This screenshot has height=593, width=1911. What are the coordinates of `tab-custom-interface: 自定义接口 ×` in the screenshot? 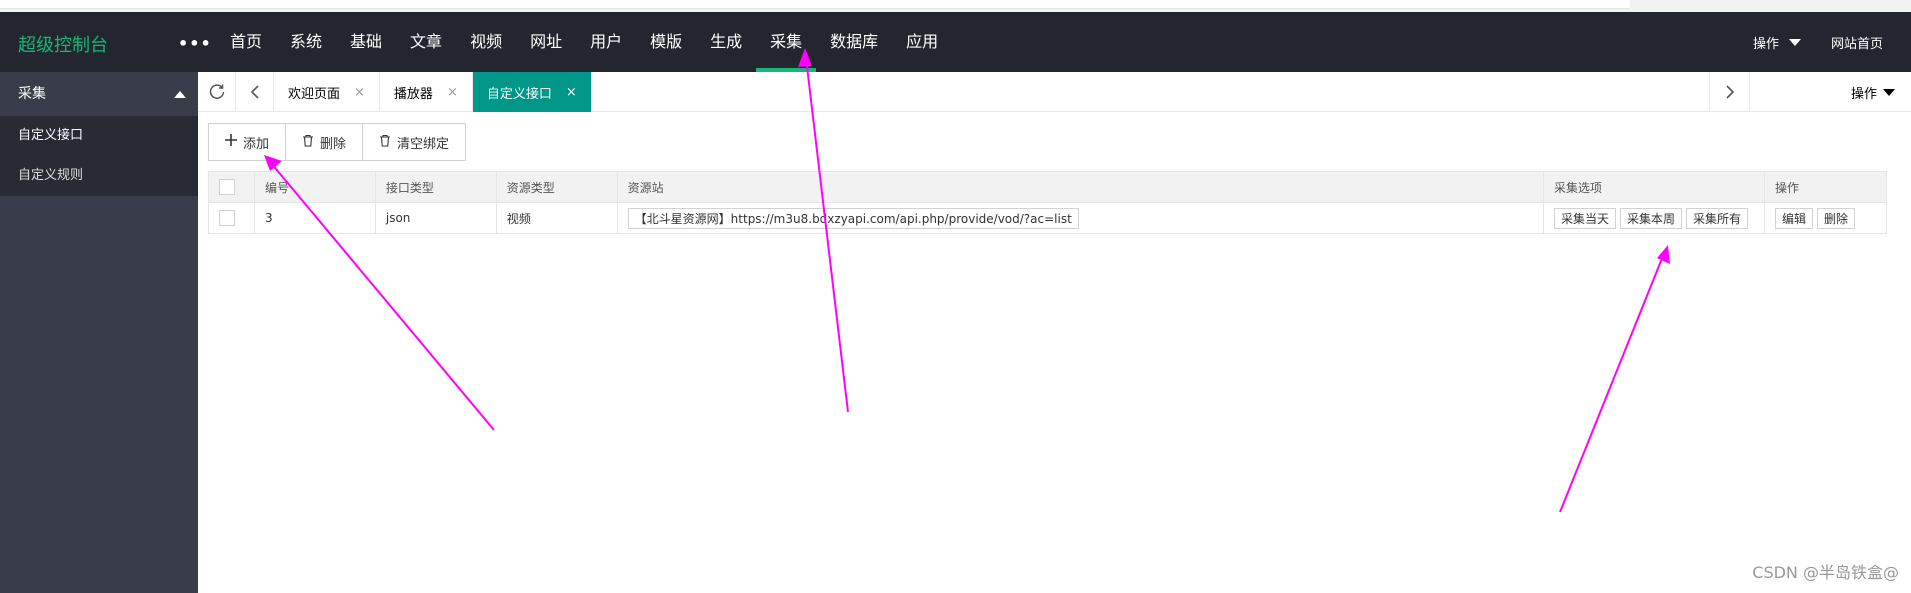 It's located at (532, 92).